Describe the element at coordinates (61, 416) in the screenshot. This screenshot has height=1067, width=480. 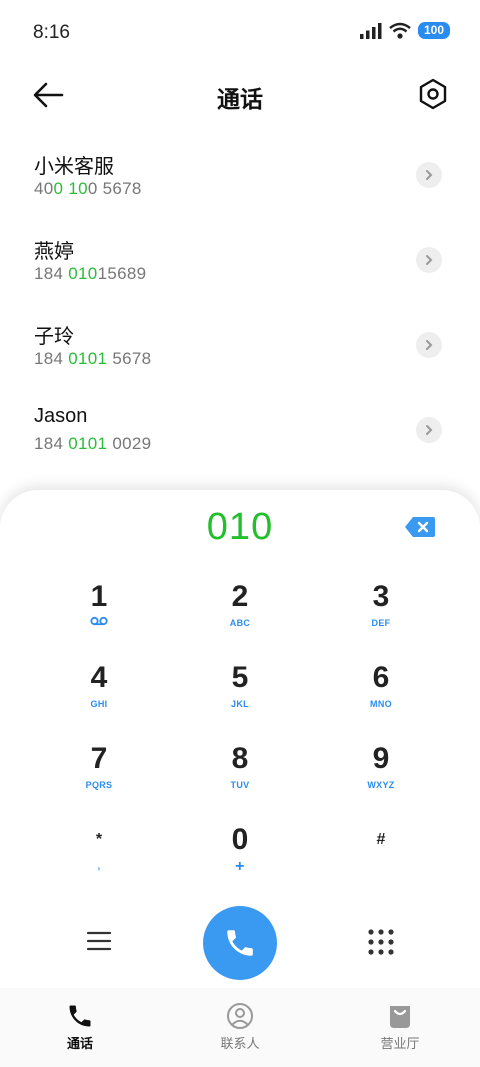
I see `contact-name: Jason` at that location.